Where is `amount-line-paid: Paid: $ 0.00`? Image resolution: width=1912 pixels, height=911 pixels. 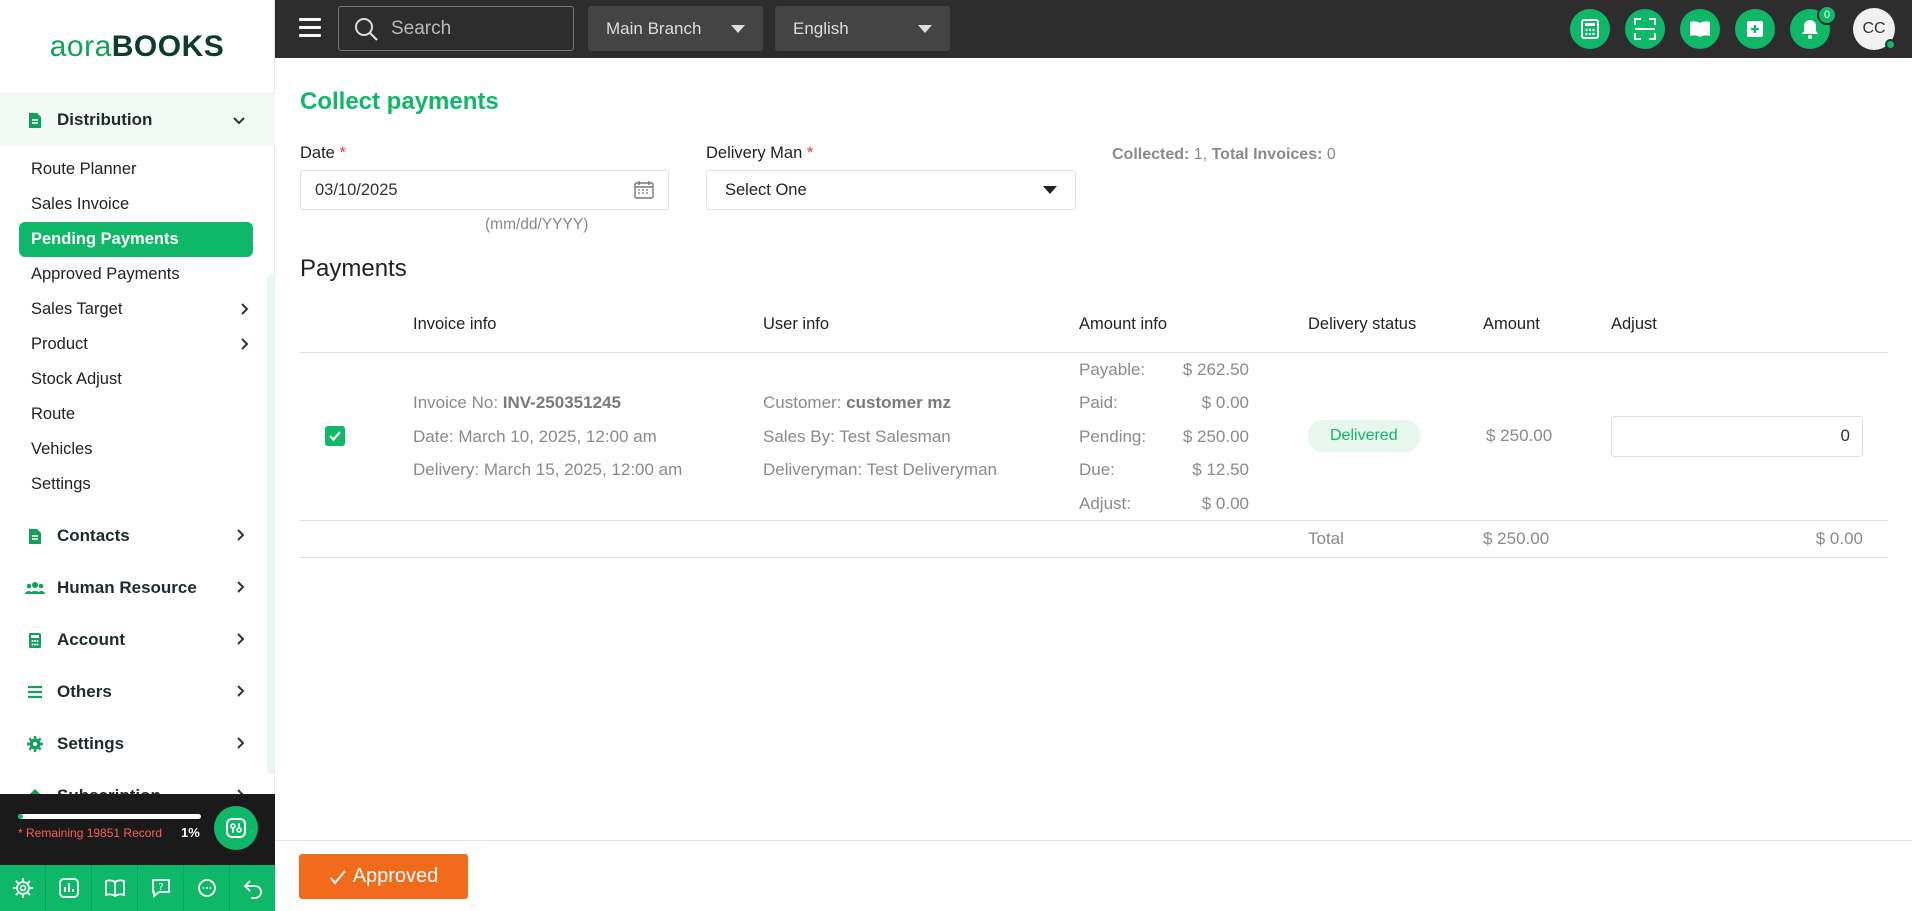
amount-line-paid: Paid: $ 0.00 is located at coordinates (1193, 403).